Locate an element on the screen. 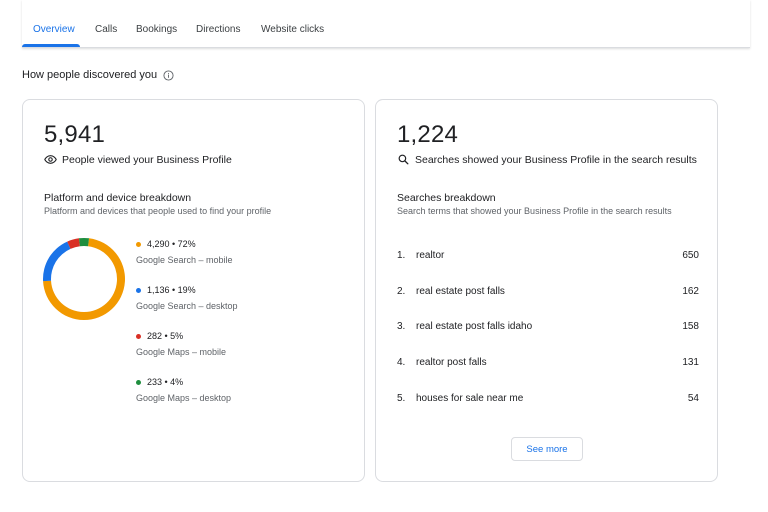  legend-label: Google Maps – desktop is located at coordinates (184, 398).